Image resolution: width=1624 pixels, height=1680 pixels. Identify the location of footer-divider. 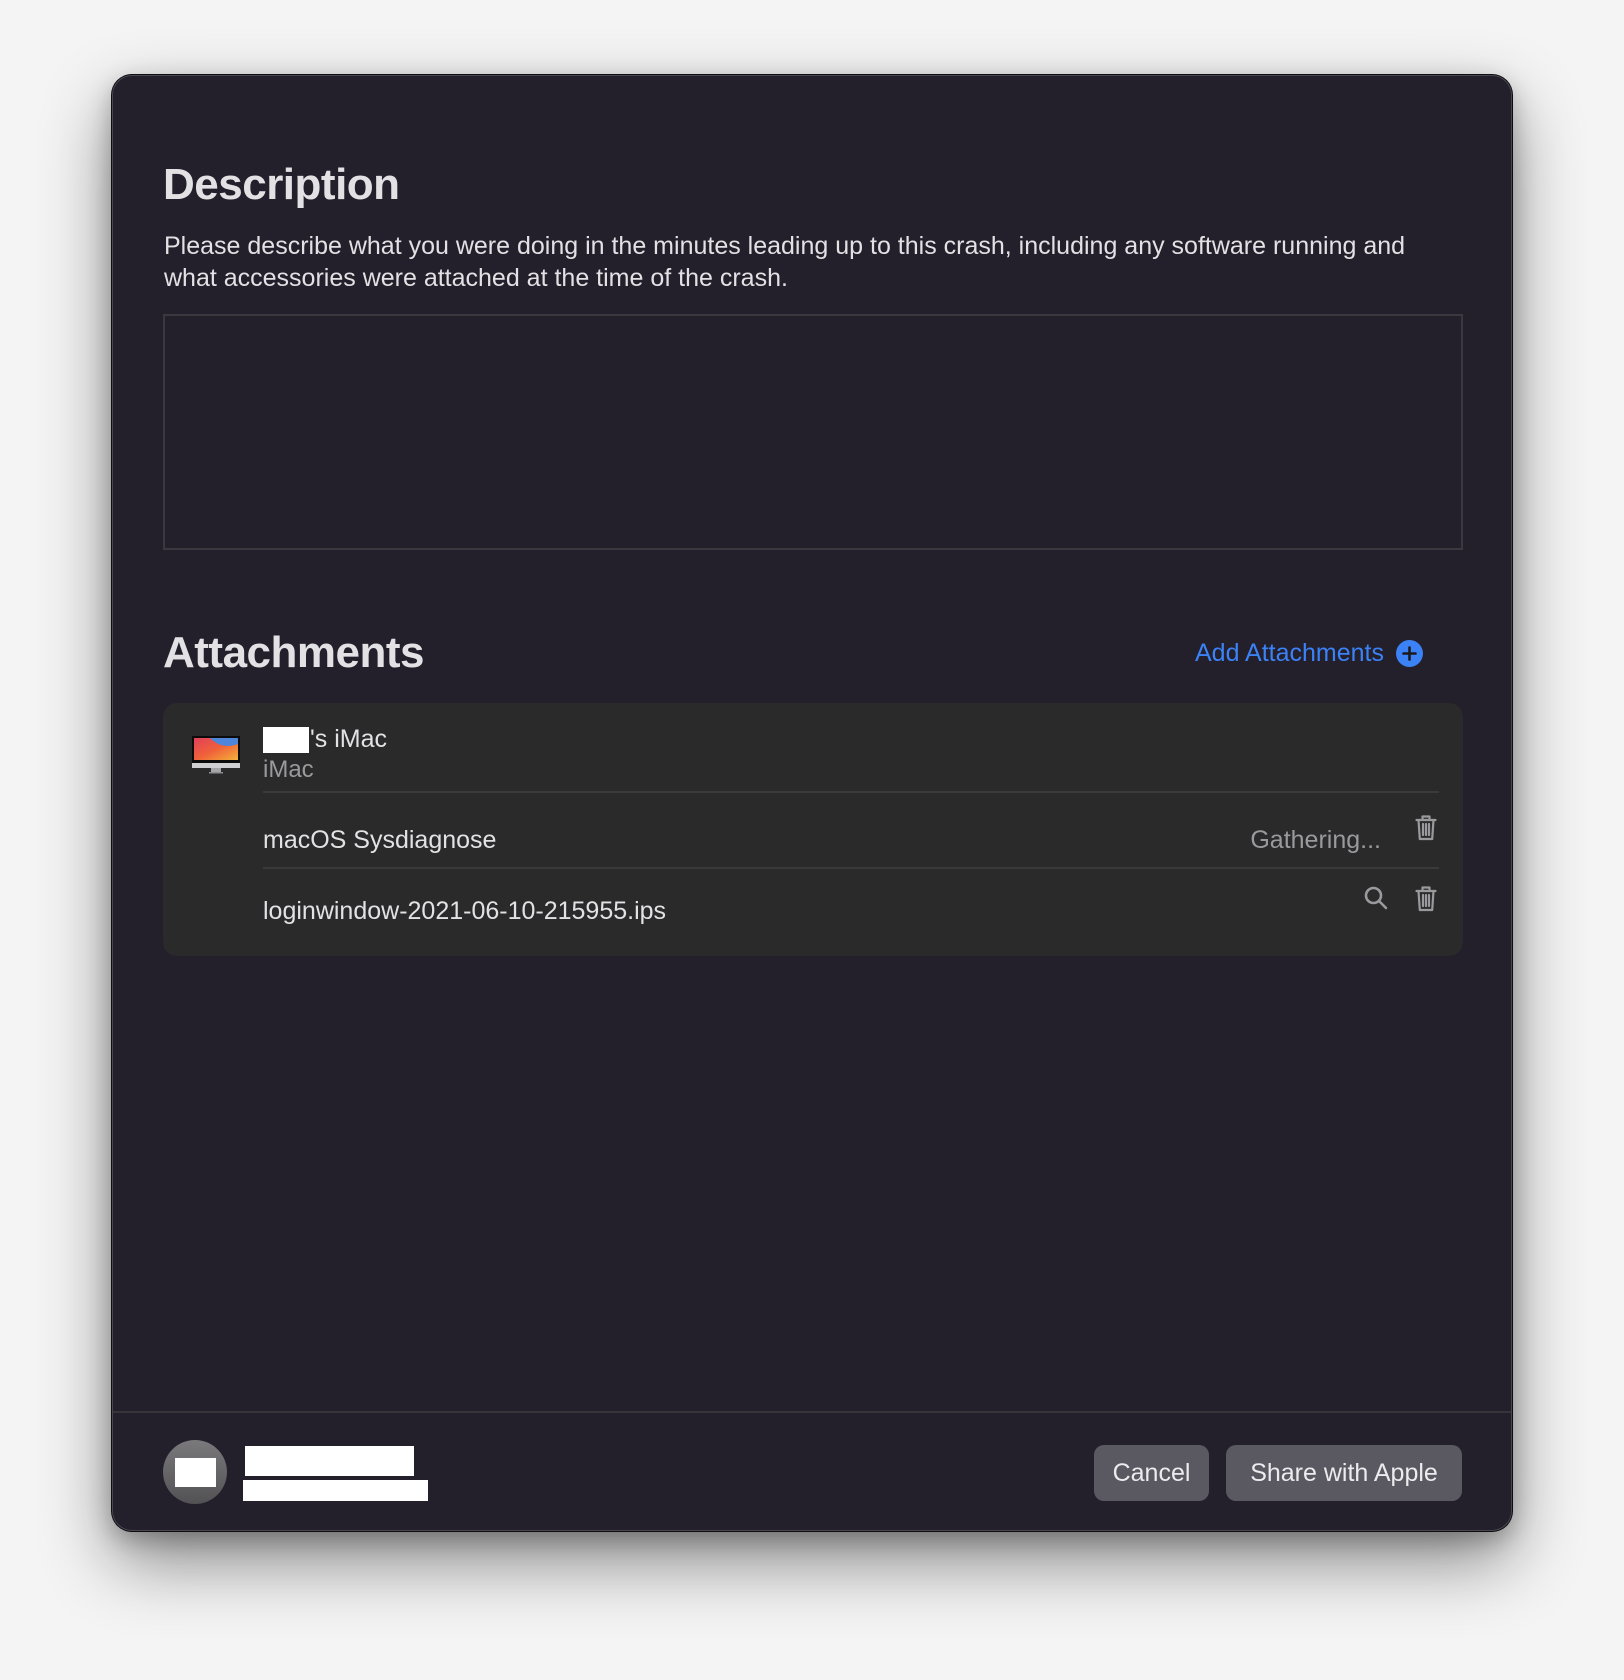
(812, 1412).